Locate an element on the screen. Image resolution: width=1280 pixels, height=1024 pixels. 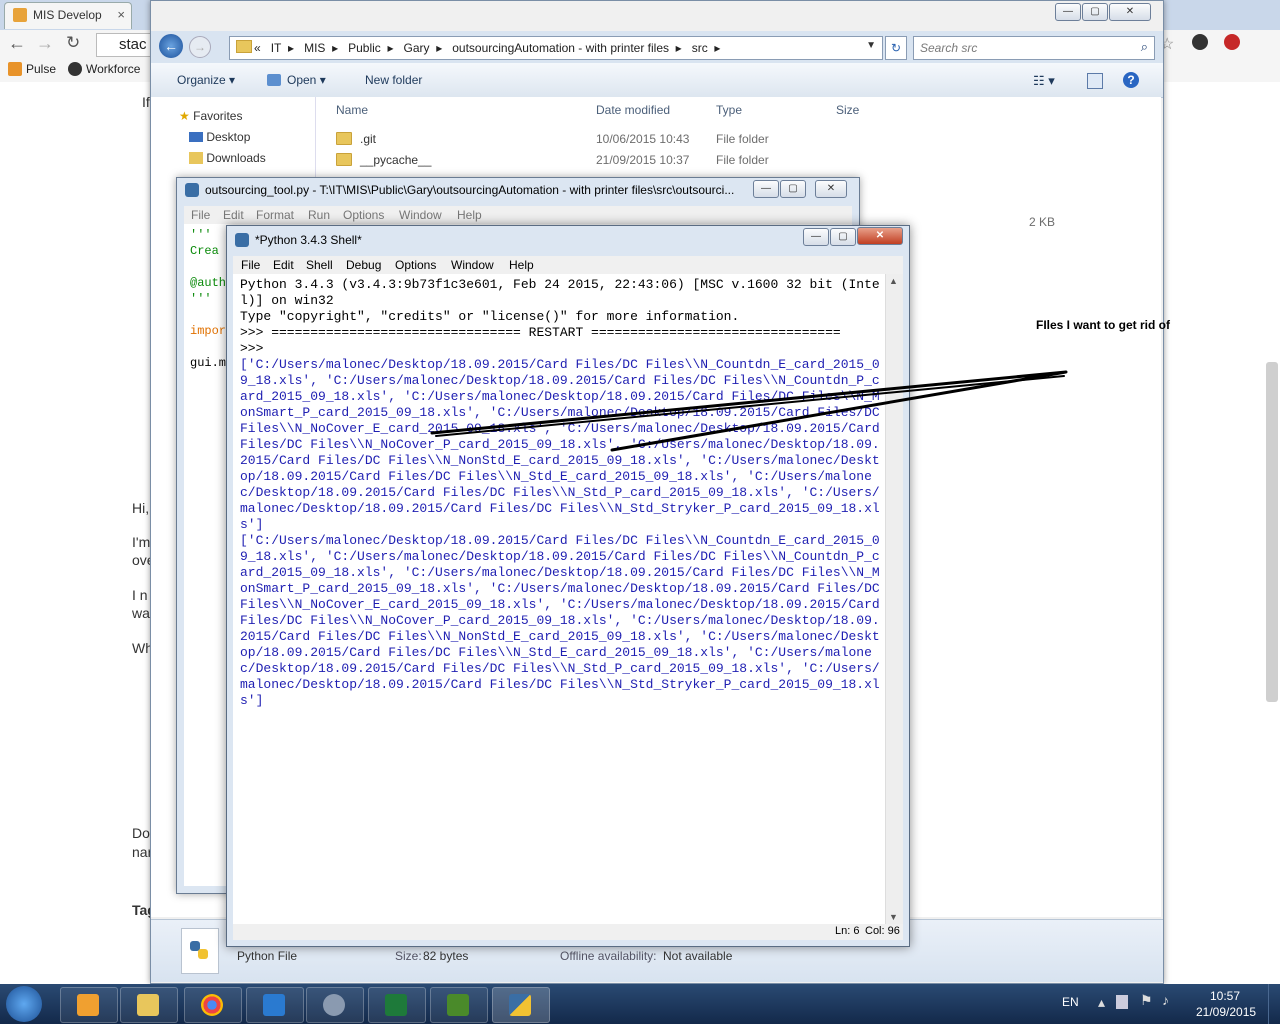
show-desktop-button is located at coordinates (1274, 1004).